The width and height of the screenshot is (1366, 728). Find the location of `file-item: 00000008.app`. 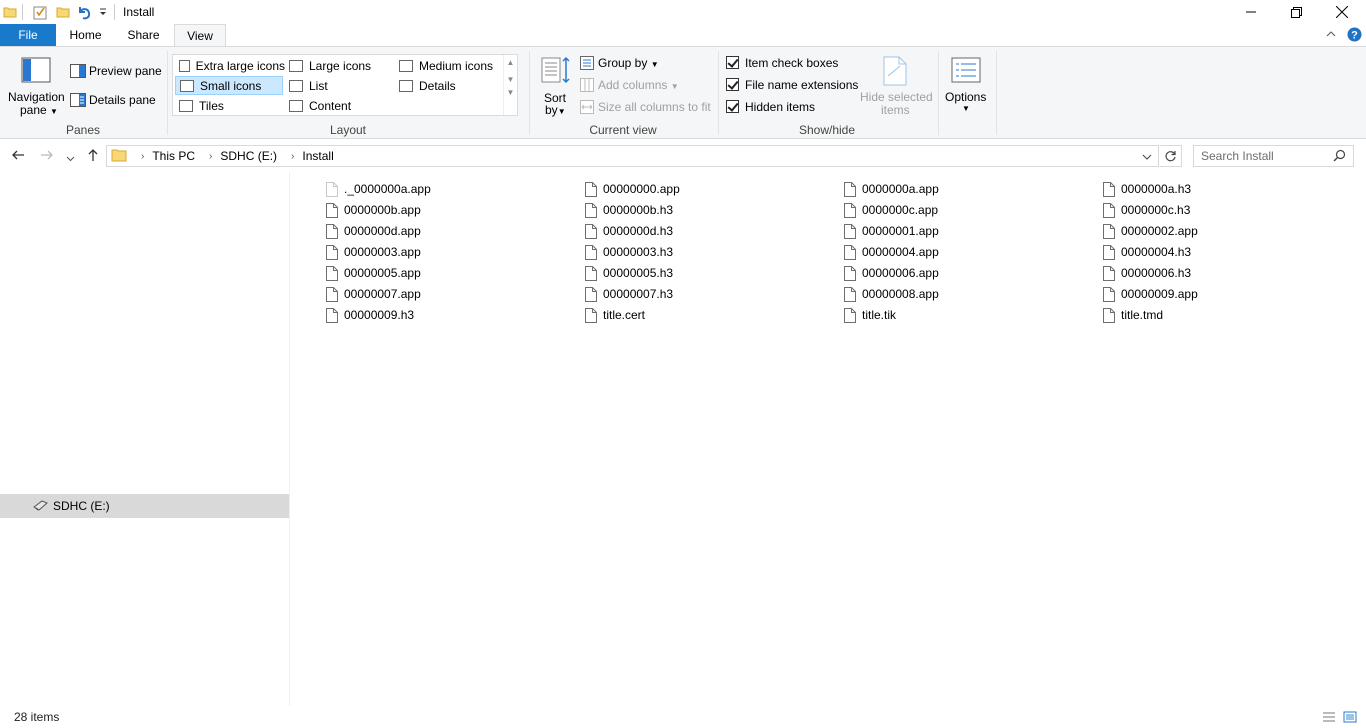

file-item: 00000008.app is located at coordinates (891, 294).